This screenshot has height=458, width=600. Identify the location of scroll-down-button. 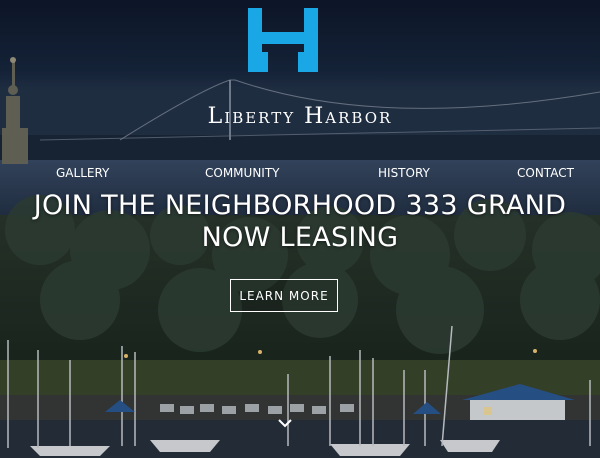
(285, 421).